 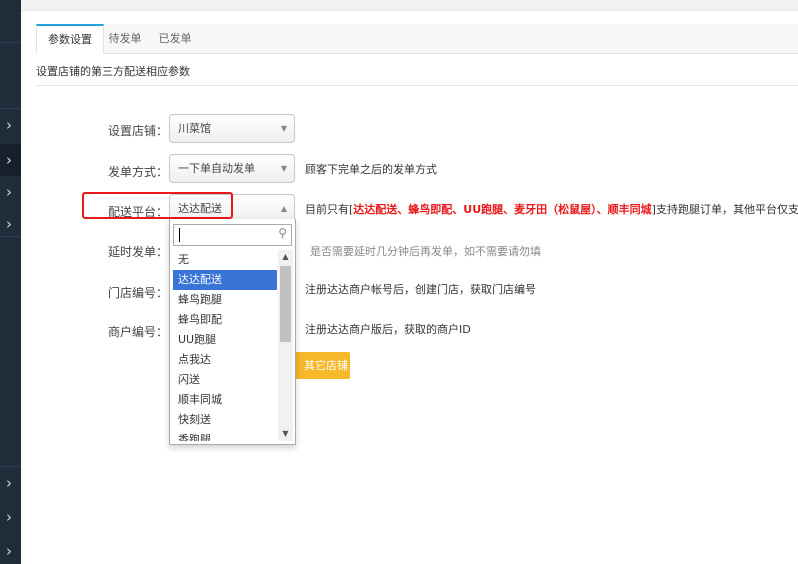 I want to click on dispatch-mode-hint: 顾客下完单之后的发单方式, so click(x=371, y=169).